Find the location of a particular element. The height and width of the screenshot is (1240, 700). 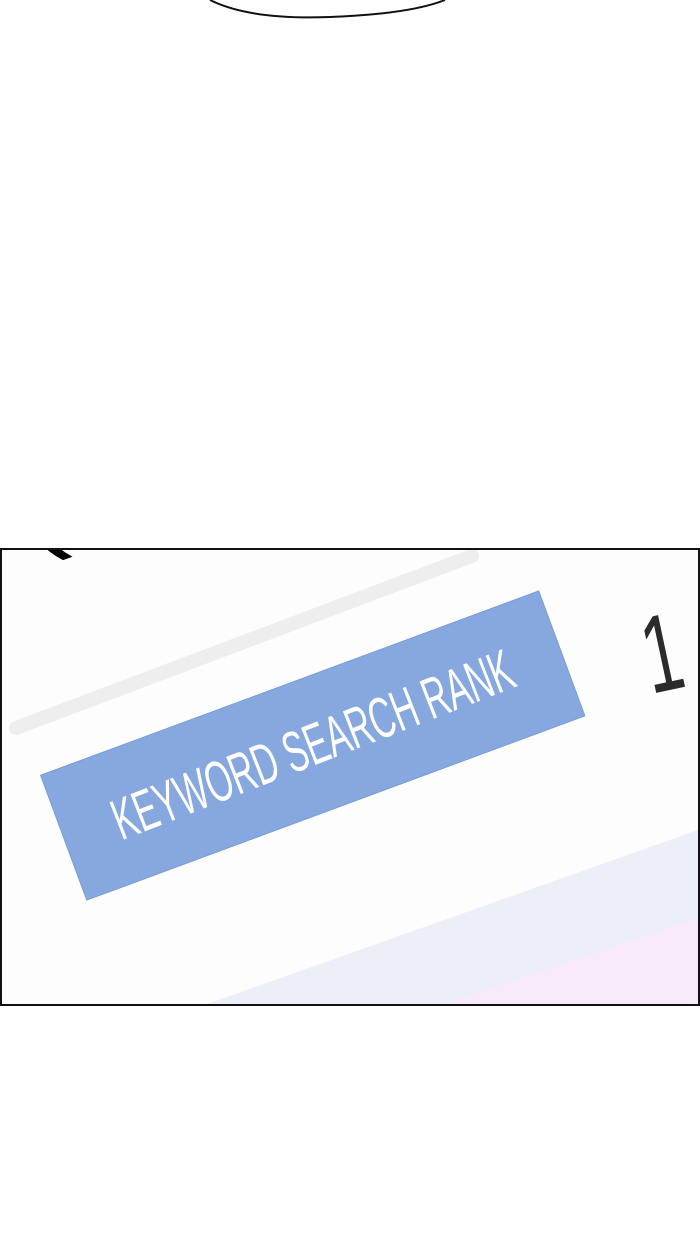

keyword-label-text: KEYWORD SEARCH RANK is located at coordinates (312, 745).